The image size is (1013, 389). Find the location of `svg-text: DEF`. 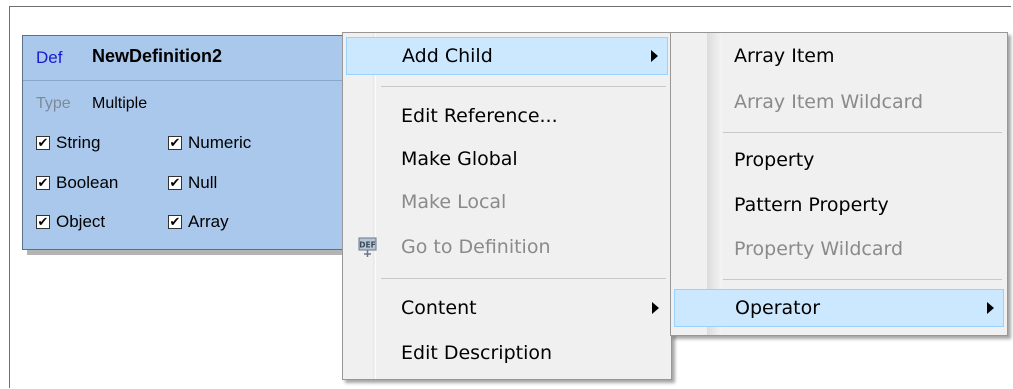

svg-text: DEF is located at coordinates (367, 245).